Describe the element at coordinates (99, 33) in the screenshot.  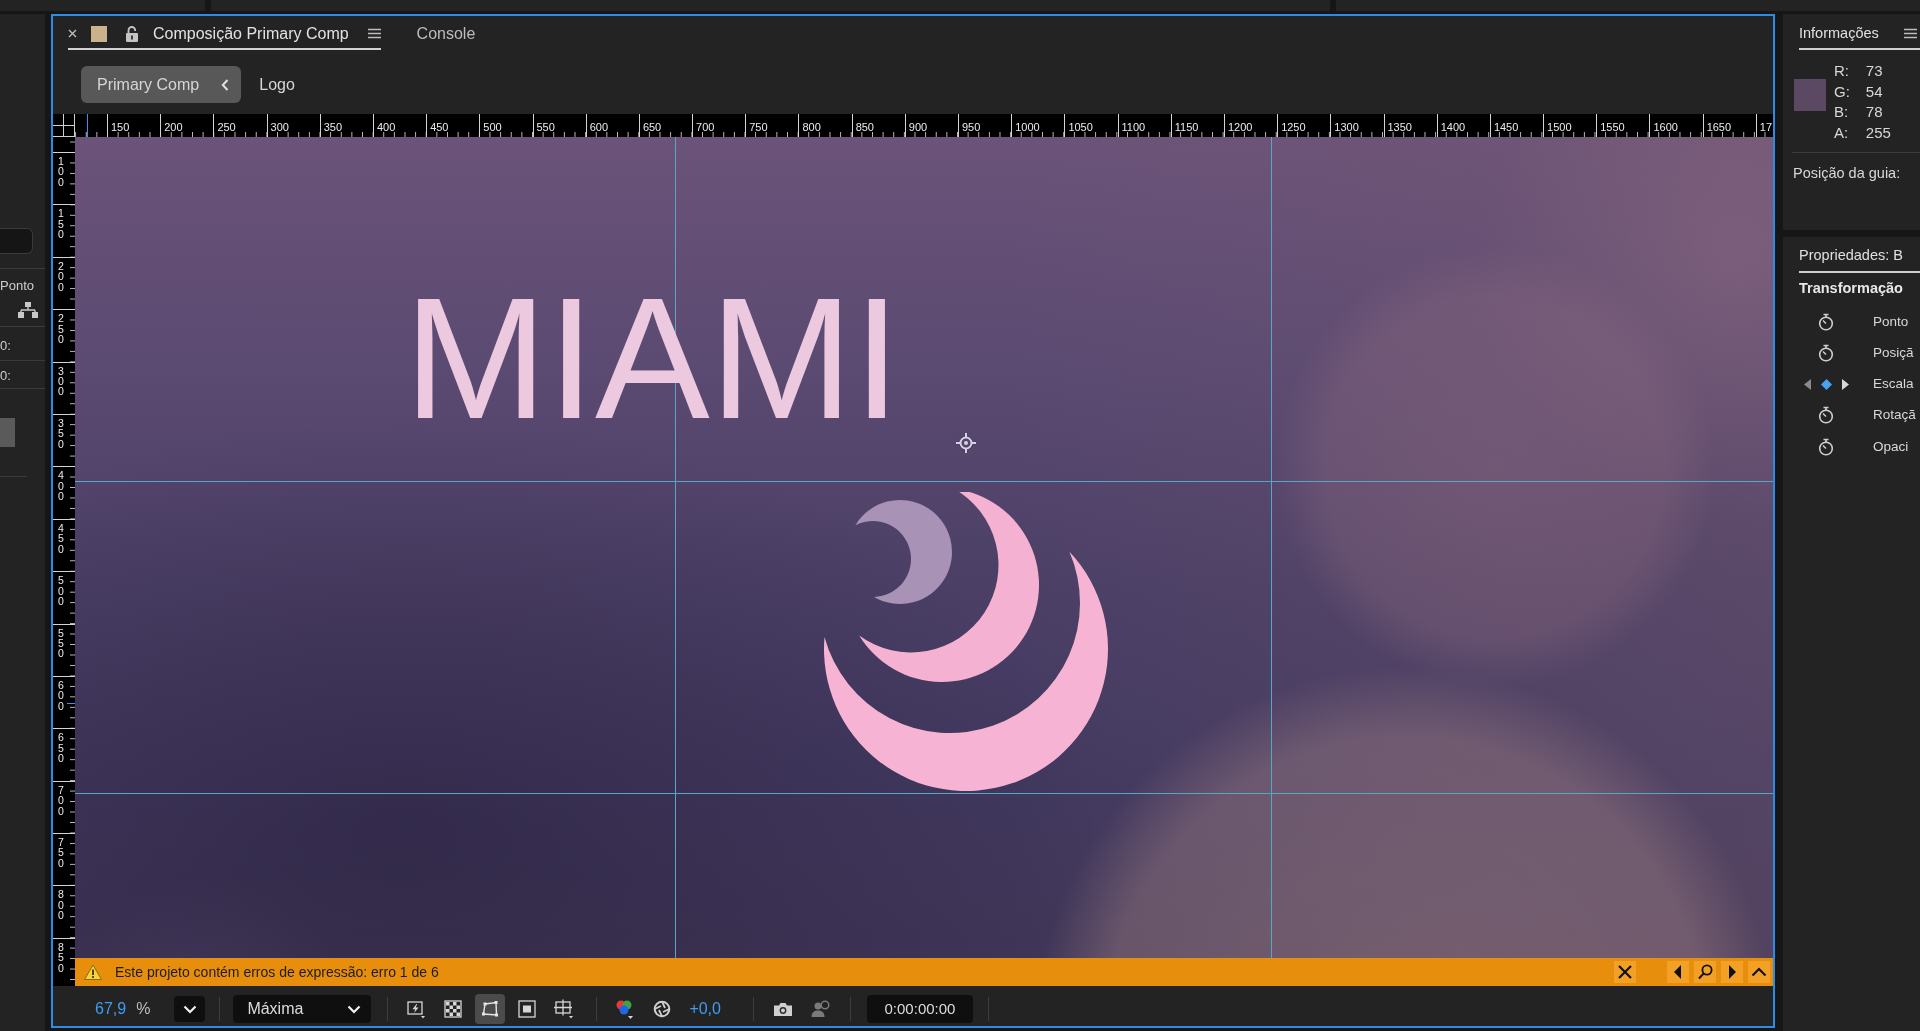
I see `color-swatch-icon` at that location.